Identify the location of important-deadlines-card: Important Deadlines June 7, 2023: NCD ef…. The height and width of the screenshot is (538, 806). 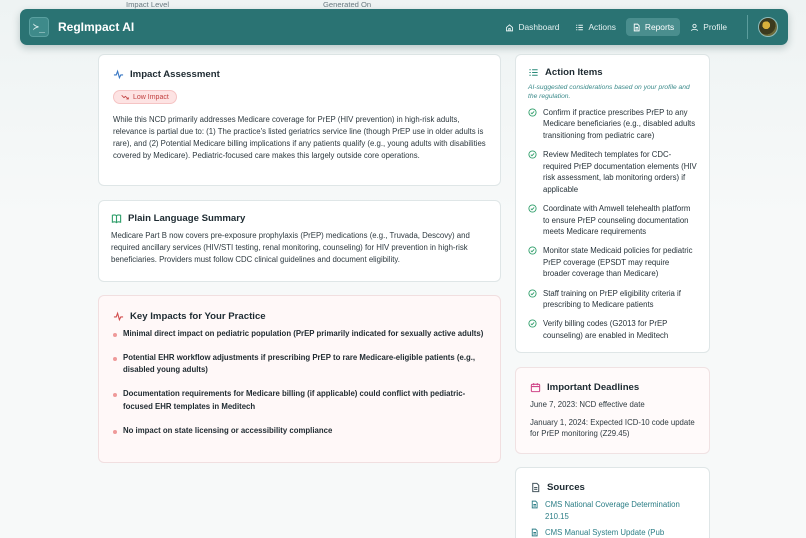
(612, 410).